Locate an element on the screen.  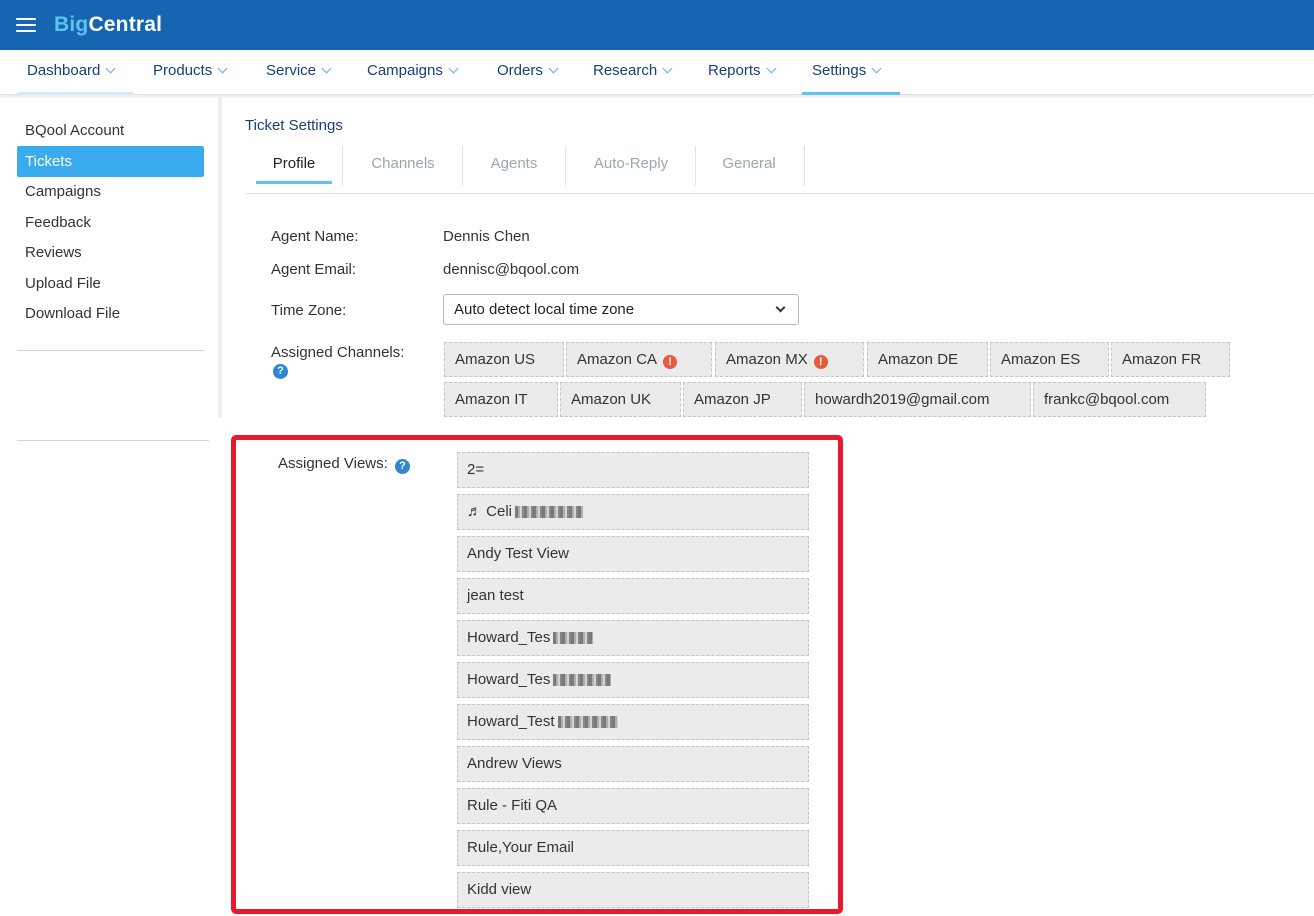
channel-chip: Amazon MX! is located at coordinates (789, 359).